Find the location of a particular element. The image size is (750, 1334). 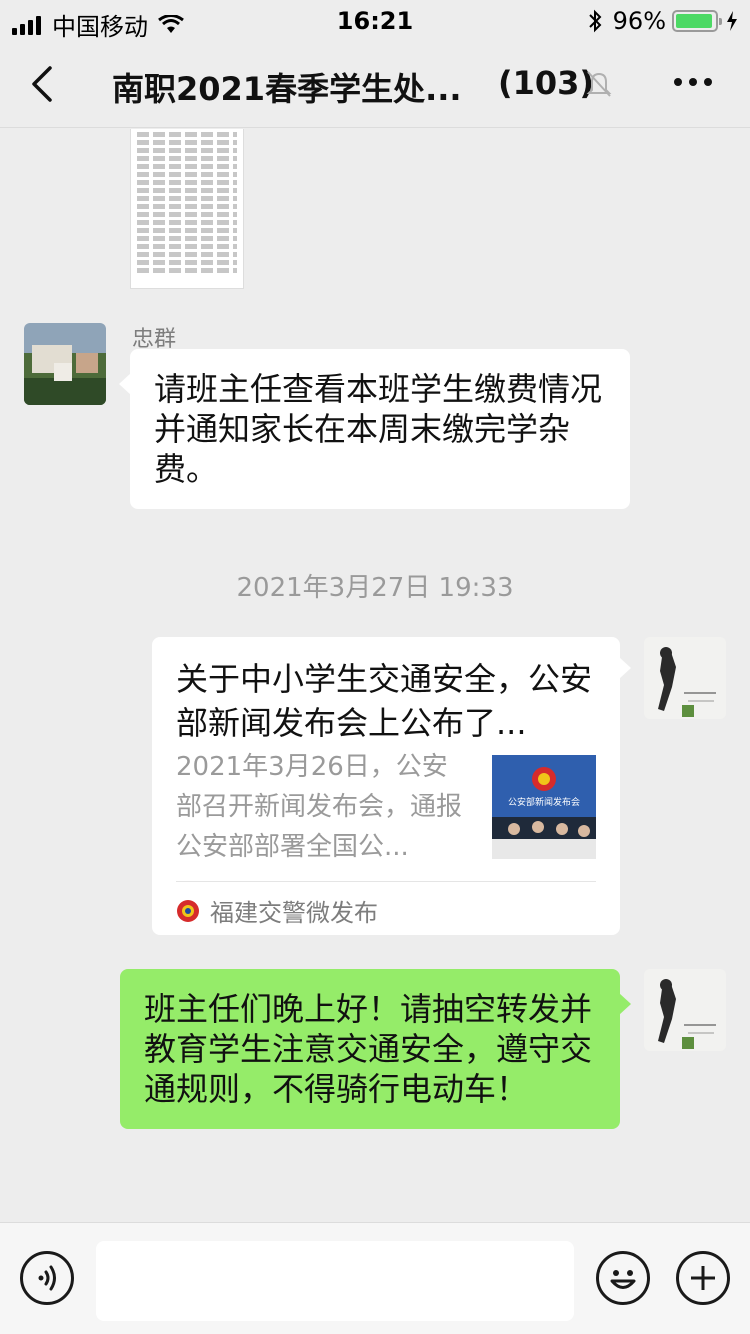

plus-icon is located at coordinates (703, 1278).